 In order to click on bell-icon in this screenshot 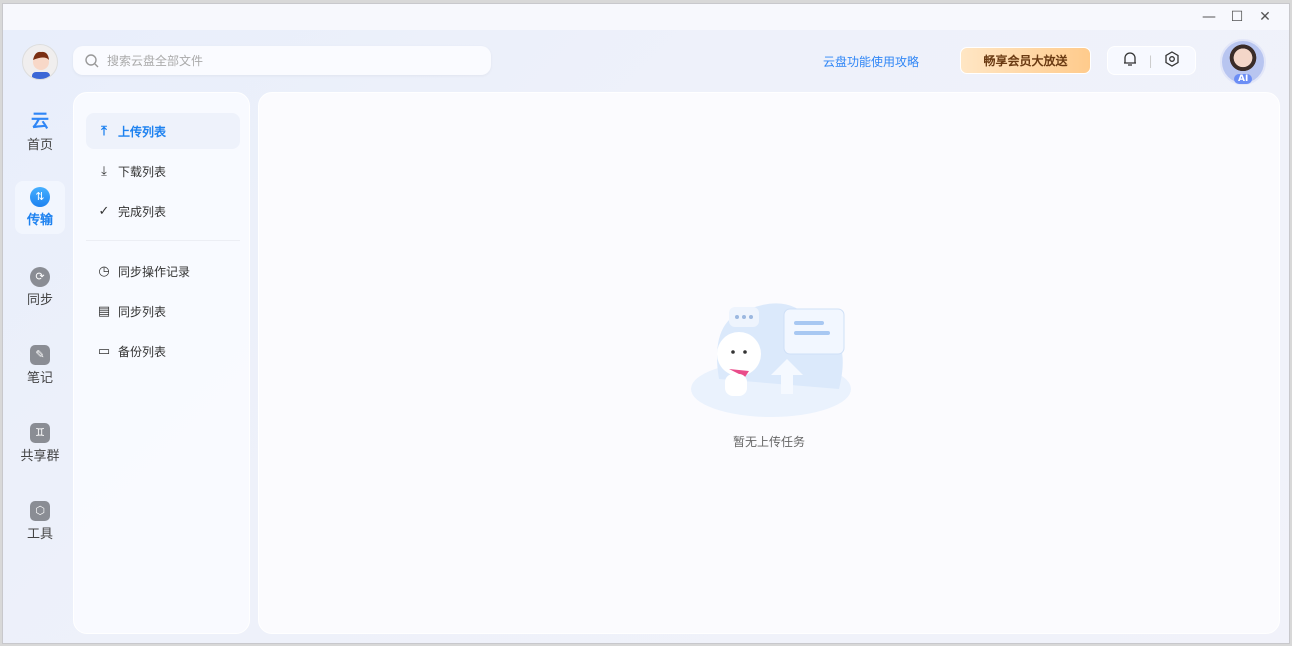, I will do `click(1130, 60)`.